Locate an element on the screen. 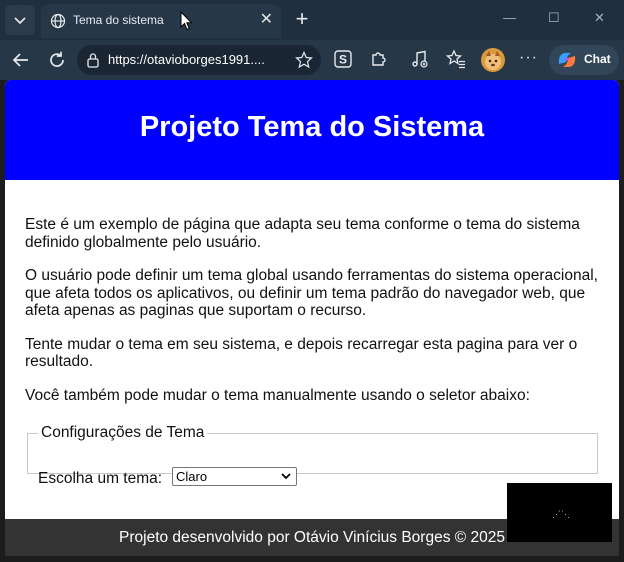 This screenshot has width=624, height=562. refresh-icon is located at coordinates (57, 60).